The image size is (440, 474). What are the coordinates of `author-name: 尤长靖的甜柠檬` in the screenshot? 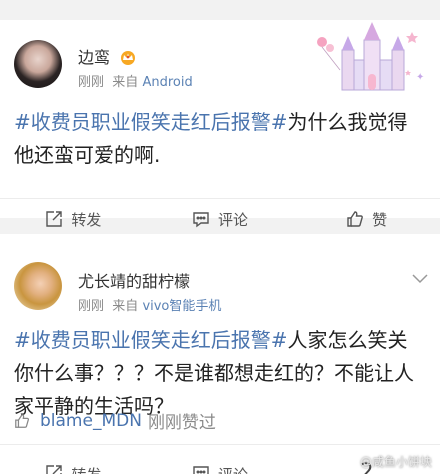 It's located at (134, 280).